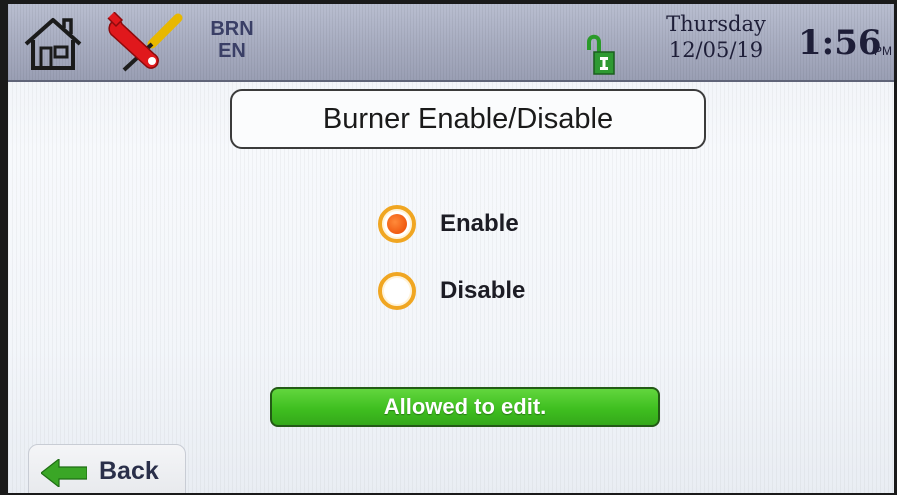 This screenshot has height=495, width=897. Describe the element at coordinates (716, 50) in the screenshot. I see `date-label: 12/05/19` at that location.